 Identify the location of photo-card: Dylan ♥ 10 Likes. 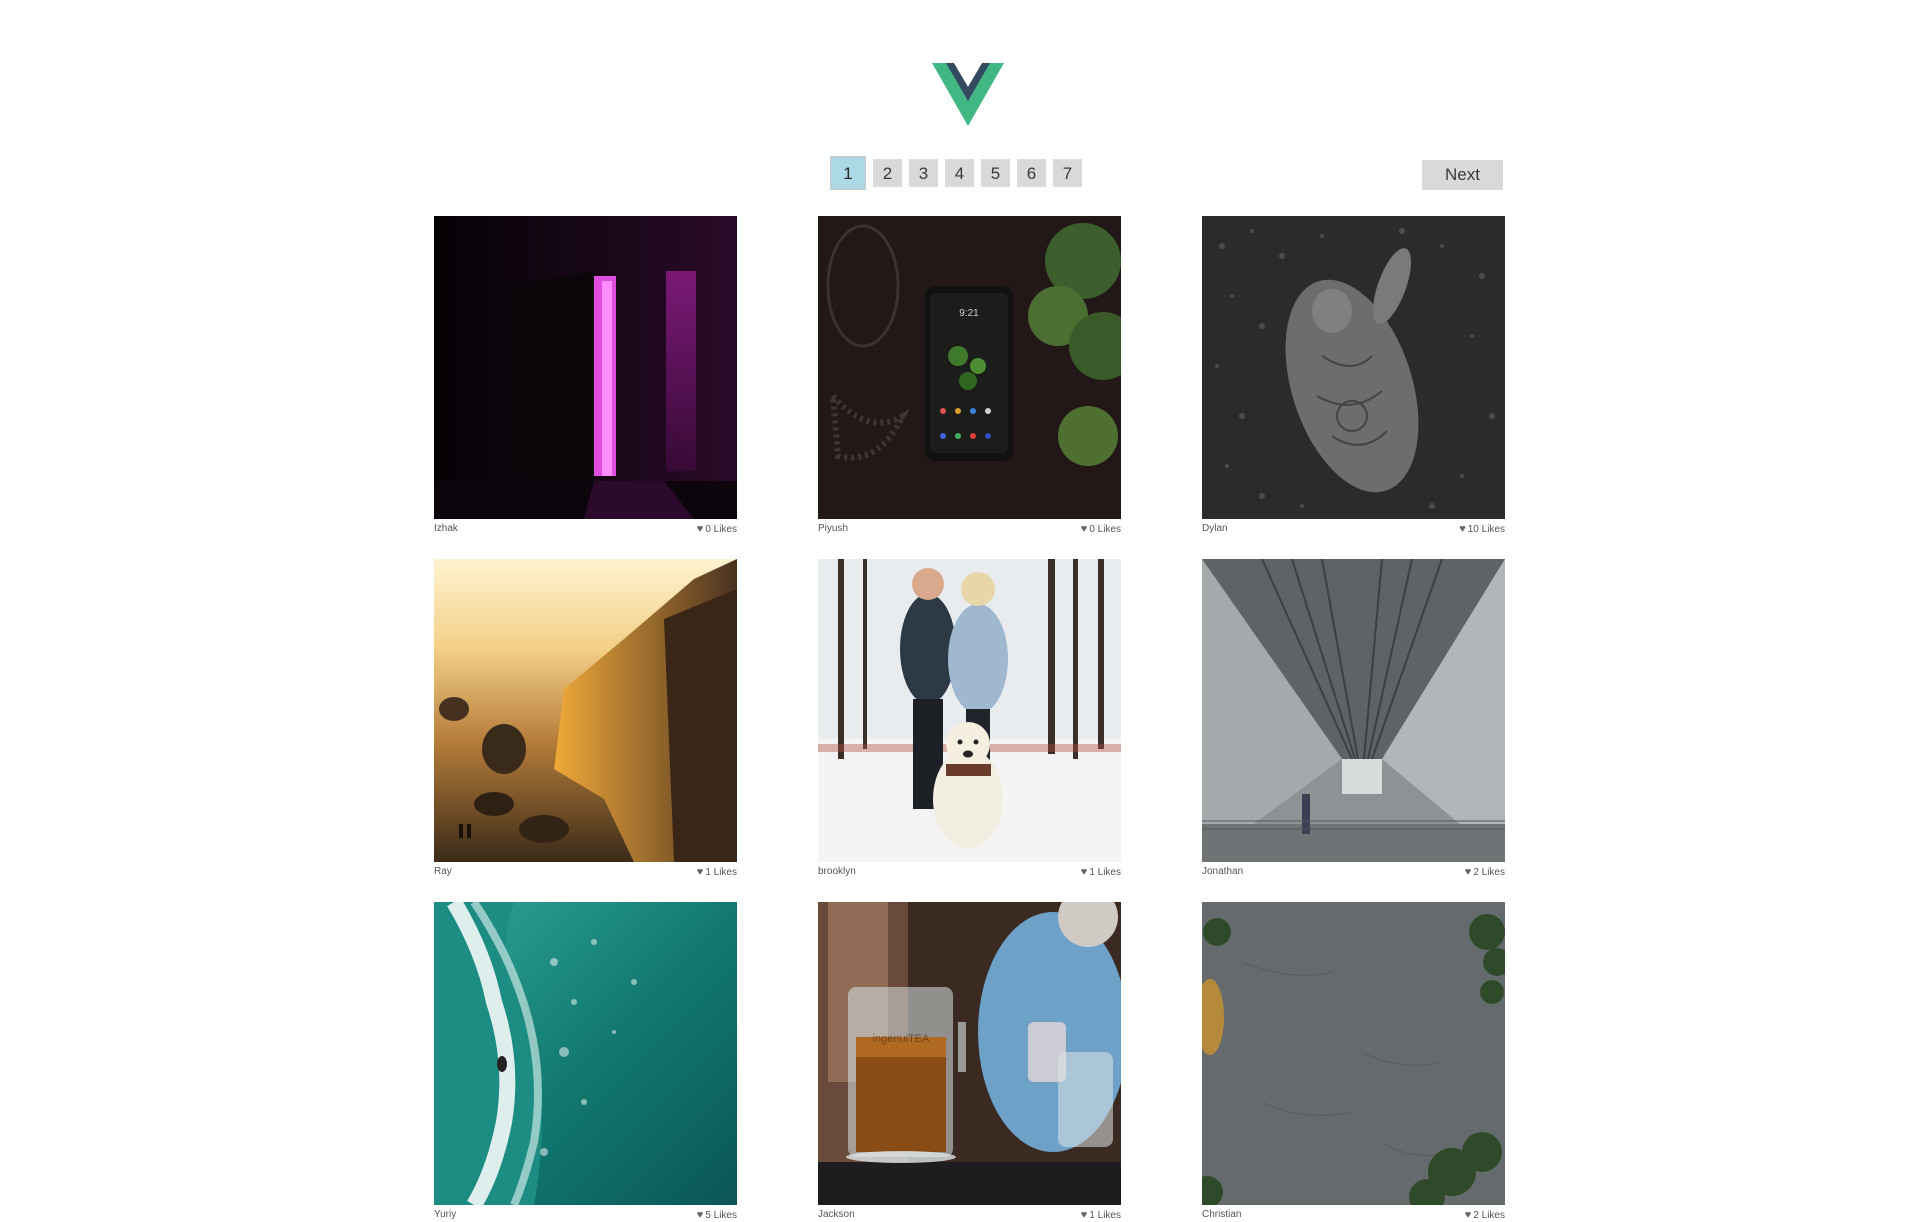
(1353, 375).